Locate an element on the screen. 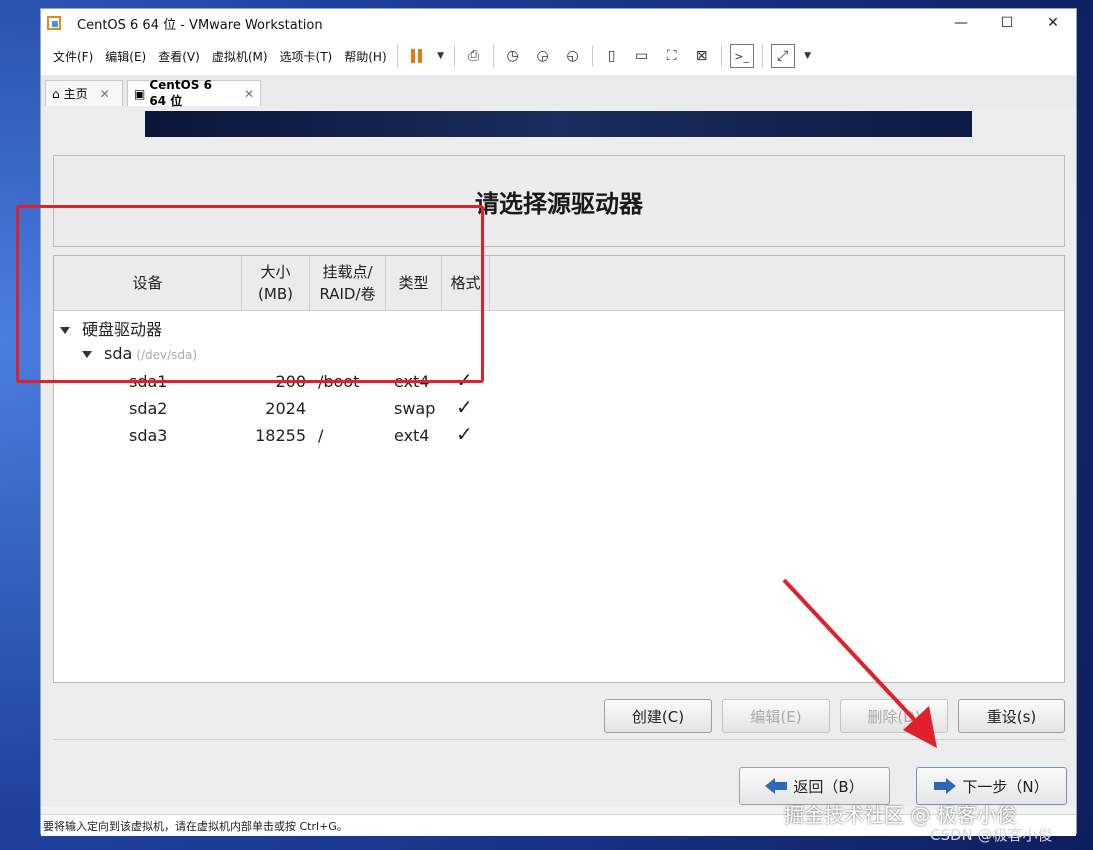  menu-help: 帮助(H) is located at coordinates (365, 56).